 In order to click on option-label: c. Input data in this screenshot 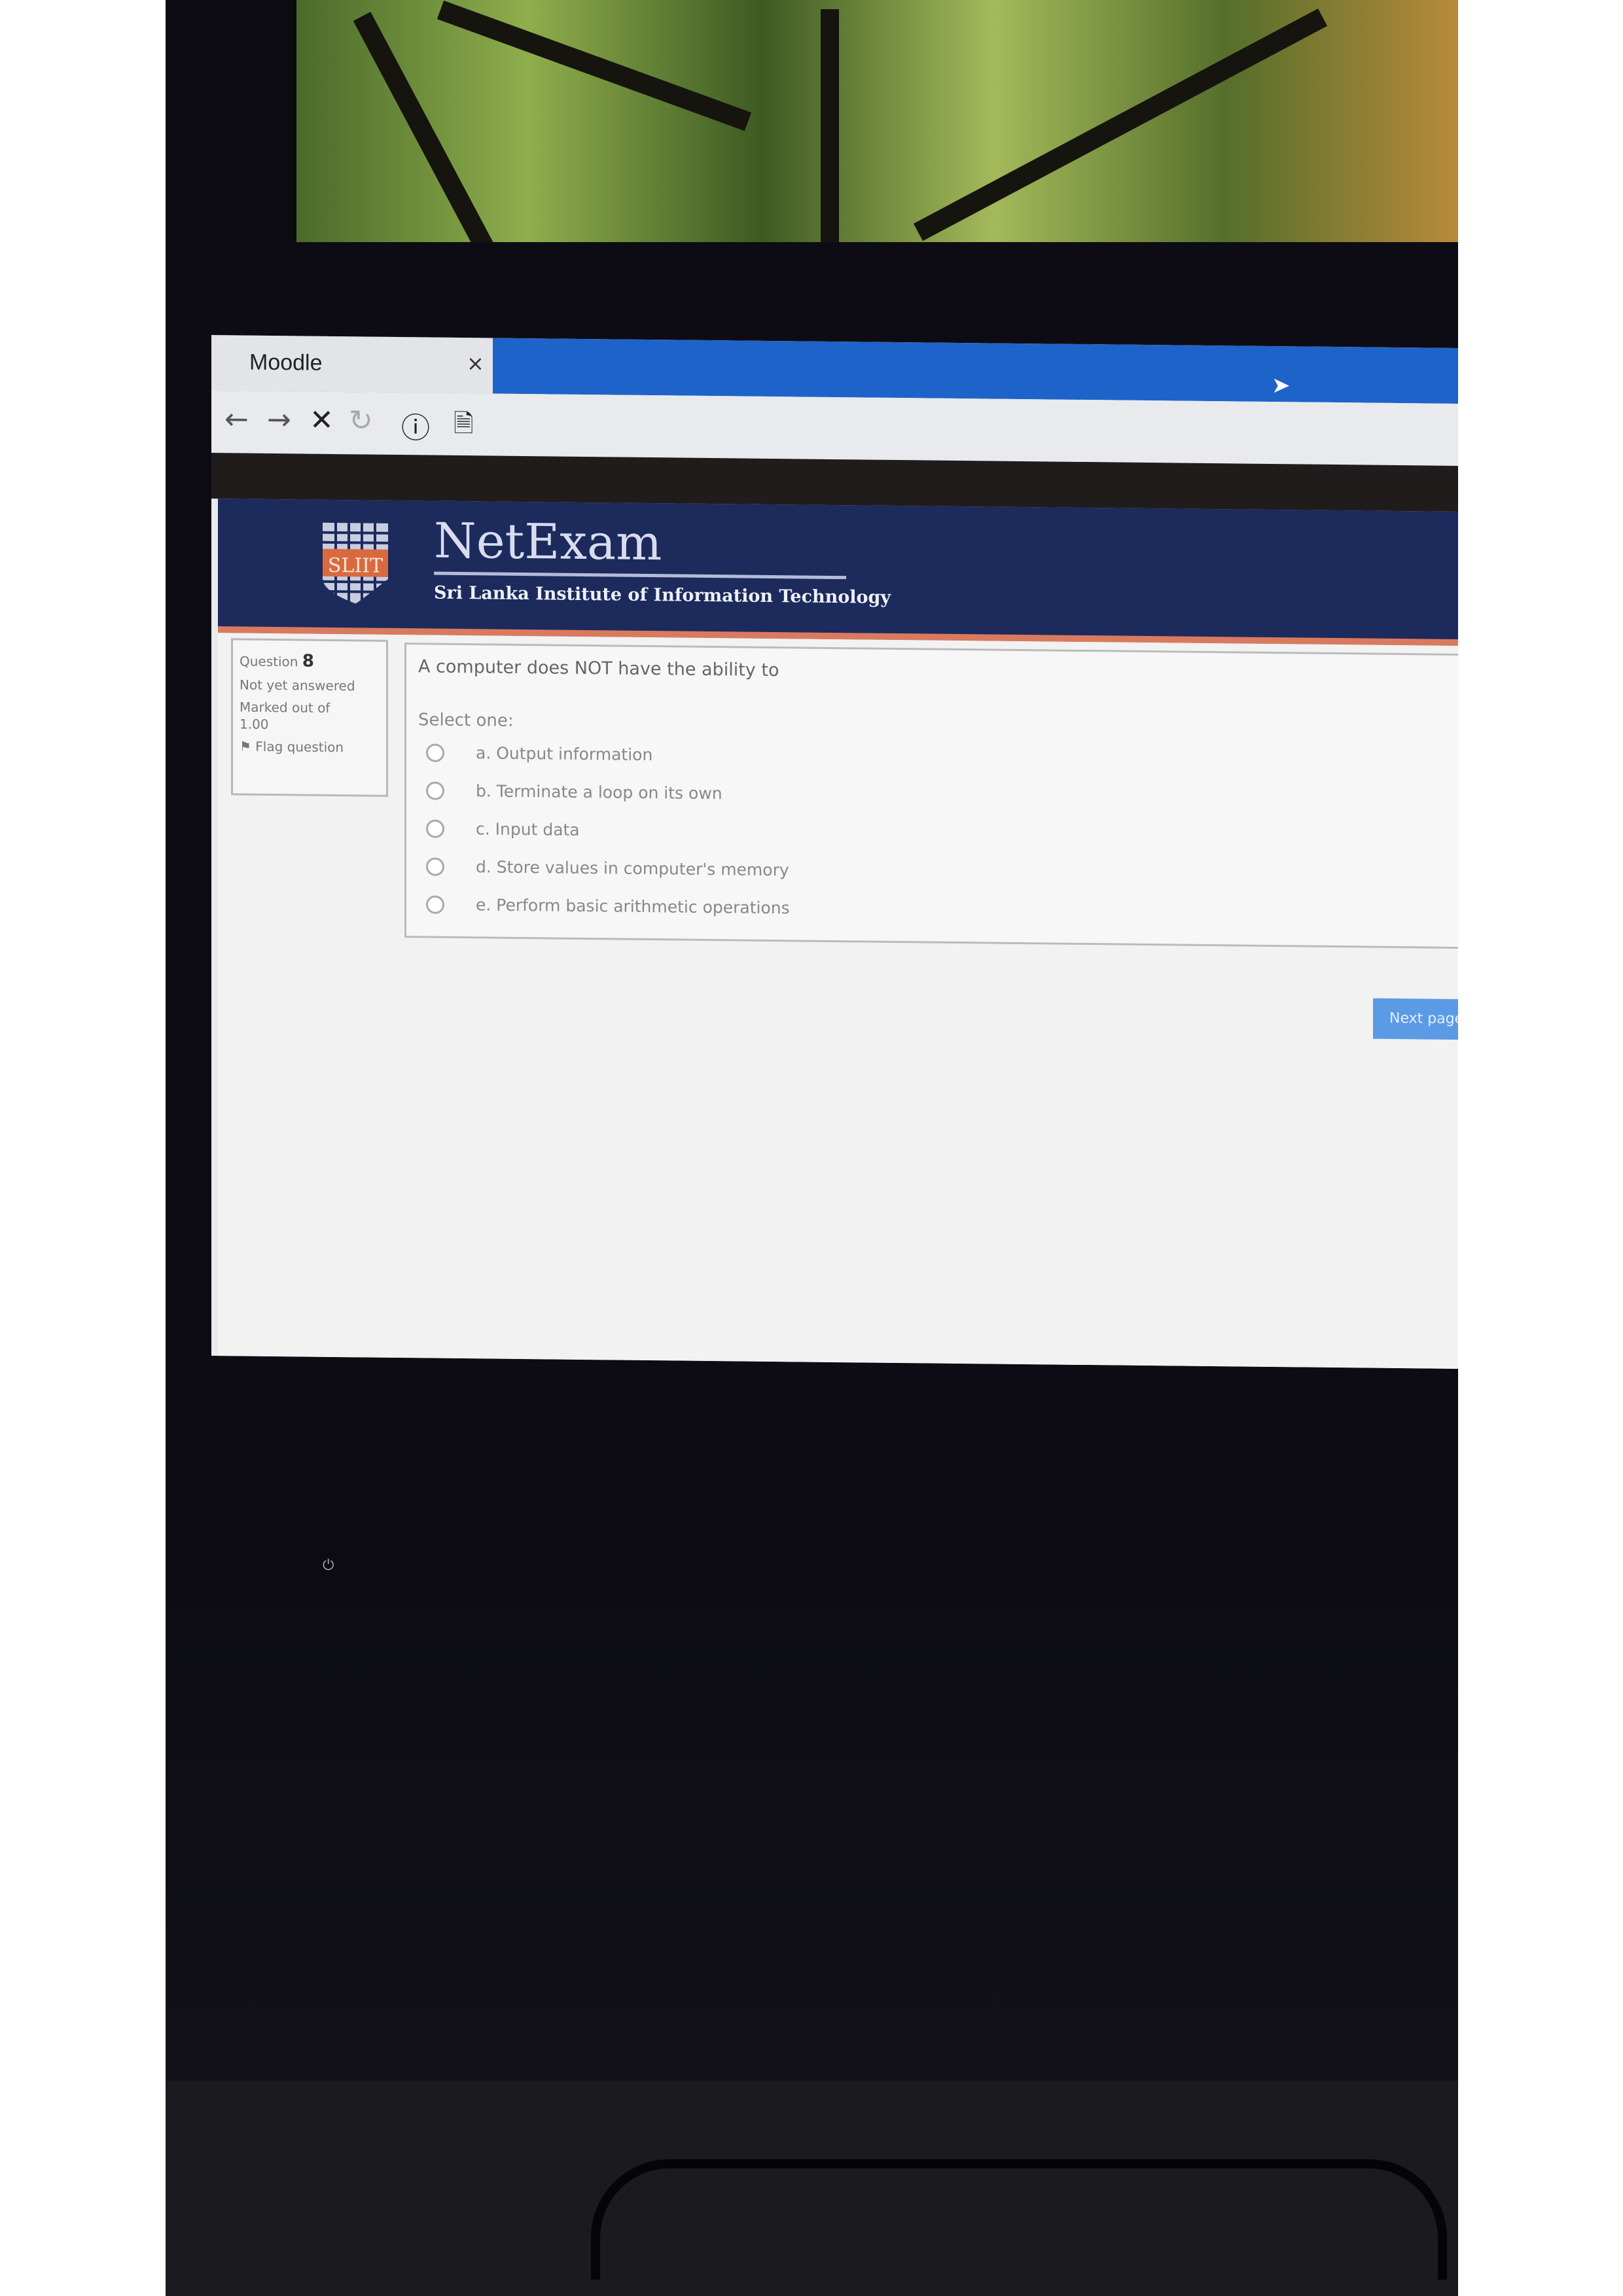, I will do `click(528, 829)`.